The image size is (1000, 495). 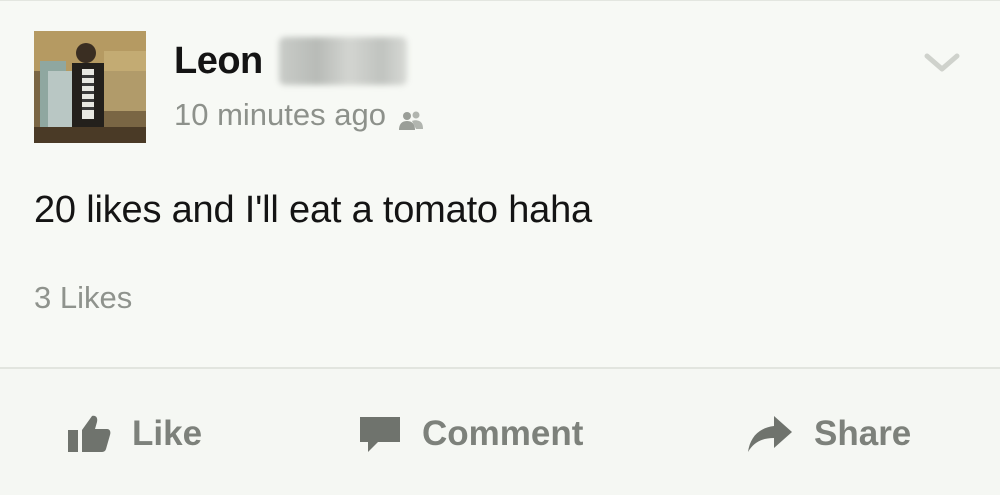 I want to click on like-button: Like, so click(x=134, y=432).